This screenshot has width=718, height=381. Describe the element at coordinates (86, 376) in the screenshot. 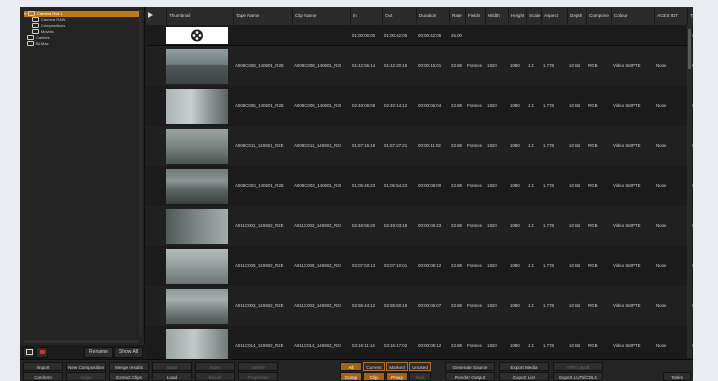

I see `copy-button: Copy` at that location.